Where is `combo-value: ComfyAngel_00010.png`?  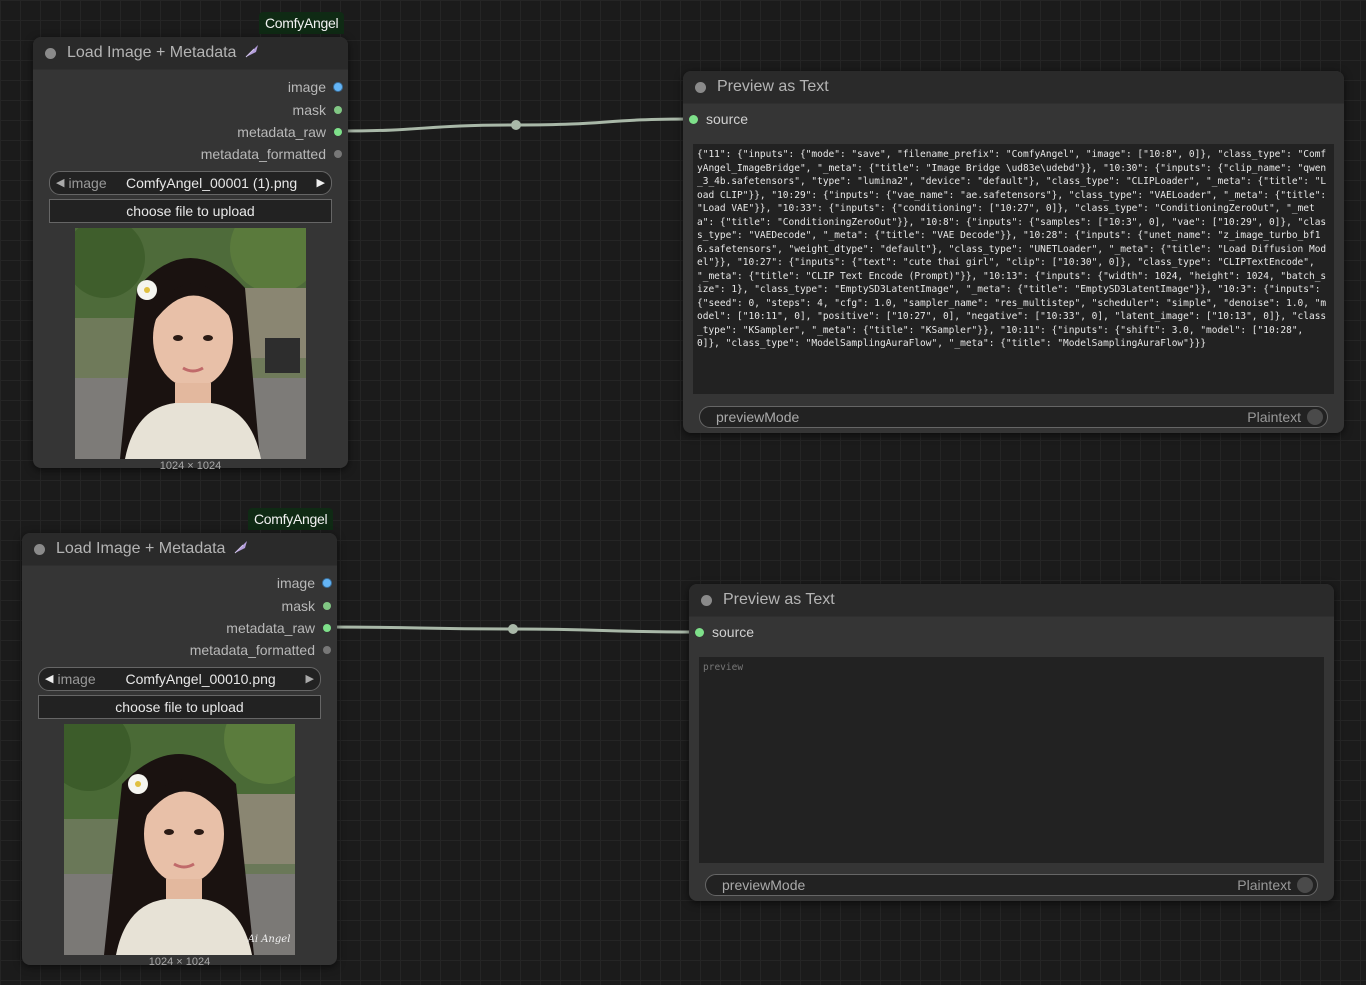 combo-value: ComfyAngel_00010.png is located at coordinates (200, 678).